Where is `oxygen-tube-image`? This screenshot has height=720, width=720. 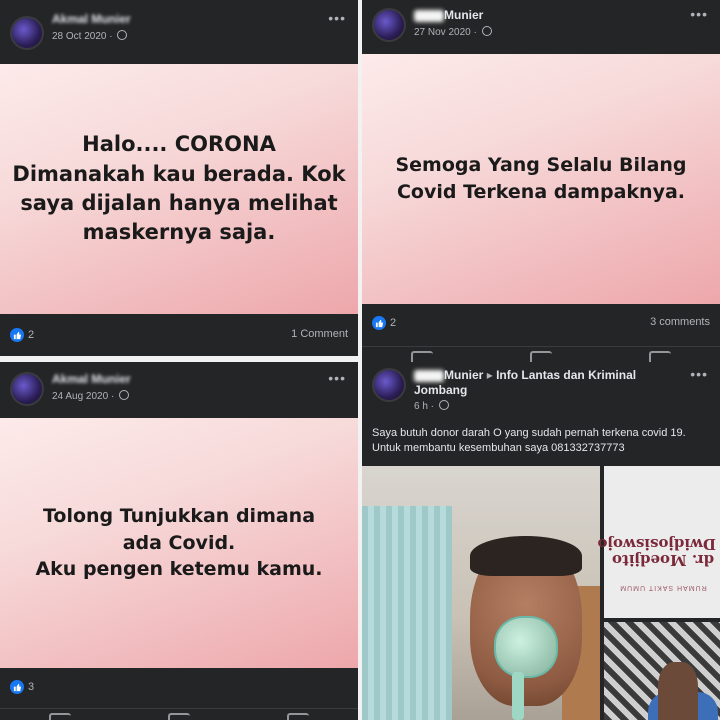 oxygen-tube-image is located at coordinates (518, 696).